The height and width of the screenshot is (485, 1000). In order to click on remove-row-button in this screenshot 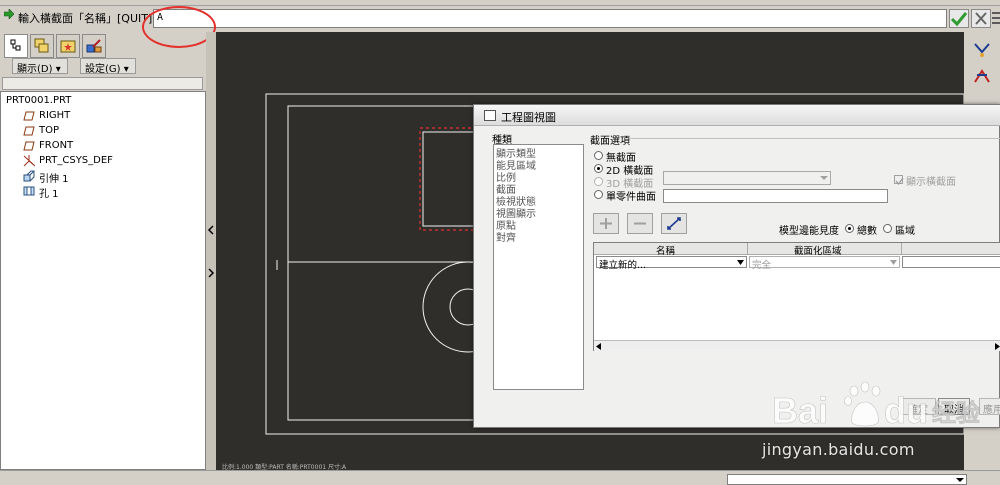, I will do `click(640, 223)`.